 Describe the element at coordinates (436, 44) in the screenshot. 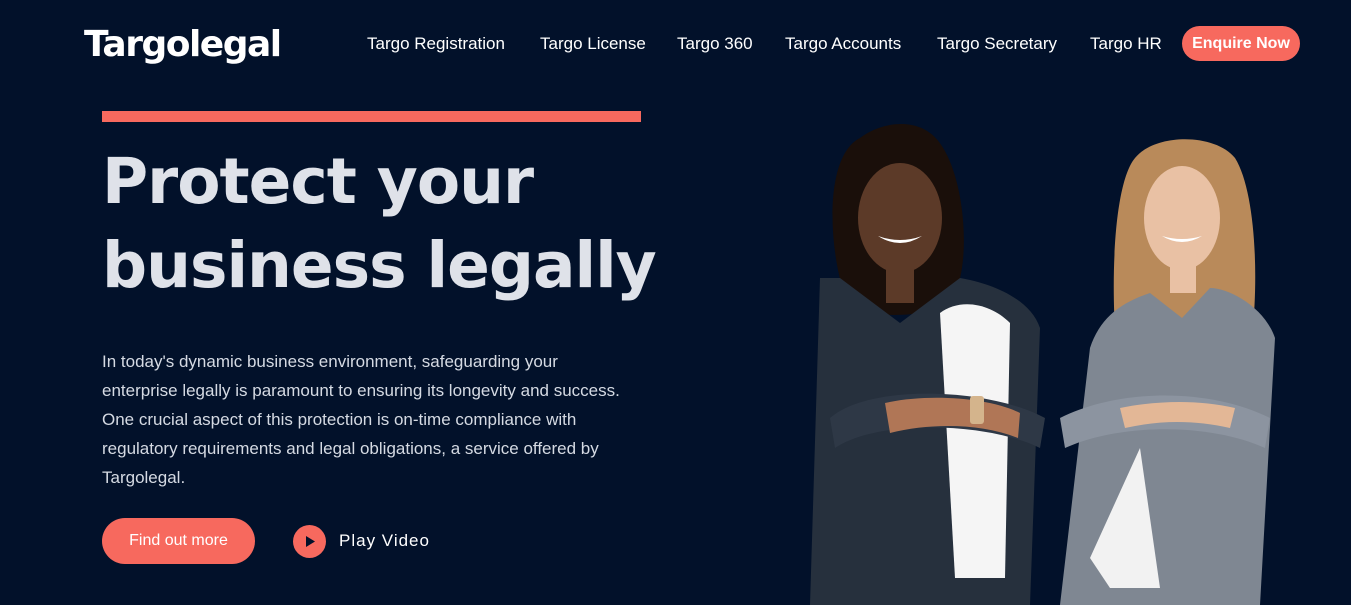

I see `nav-item-registration: Targo Registration` at that location.